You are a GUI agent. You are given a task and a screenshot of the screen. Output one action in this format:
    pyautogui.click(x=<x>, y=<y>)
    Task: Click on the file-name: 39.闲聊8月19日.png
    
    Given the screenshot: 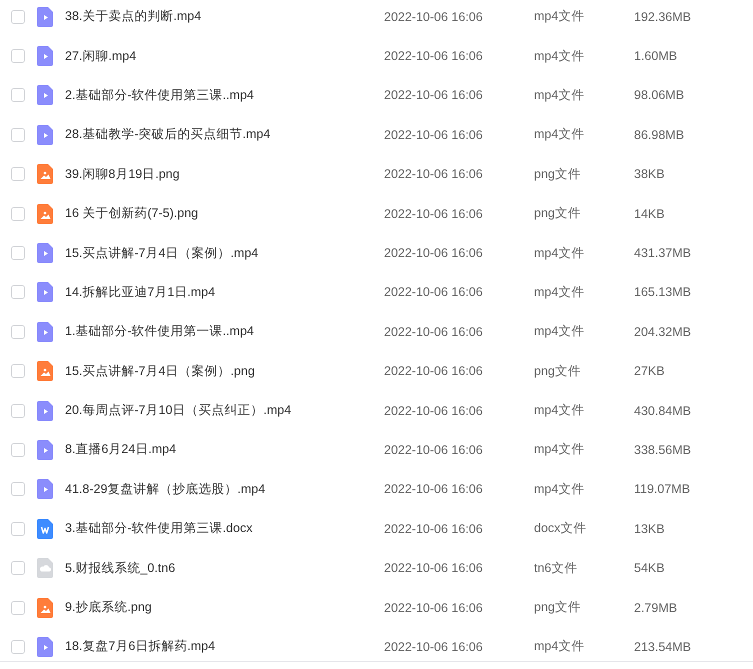 What is the action you would take?
    pyautogui.click(x=224, y=174)
    